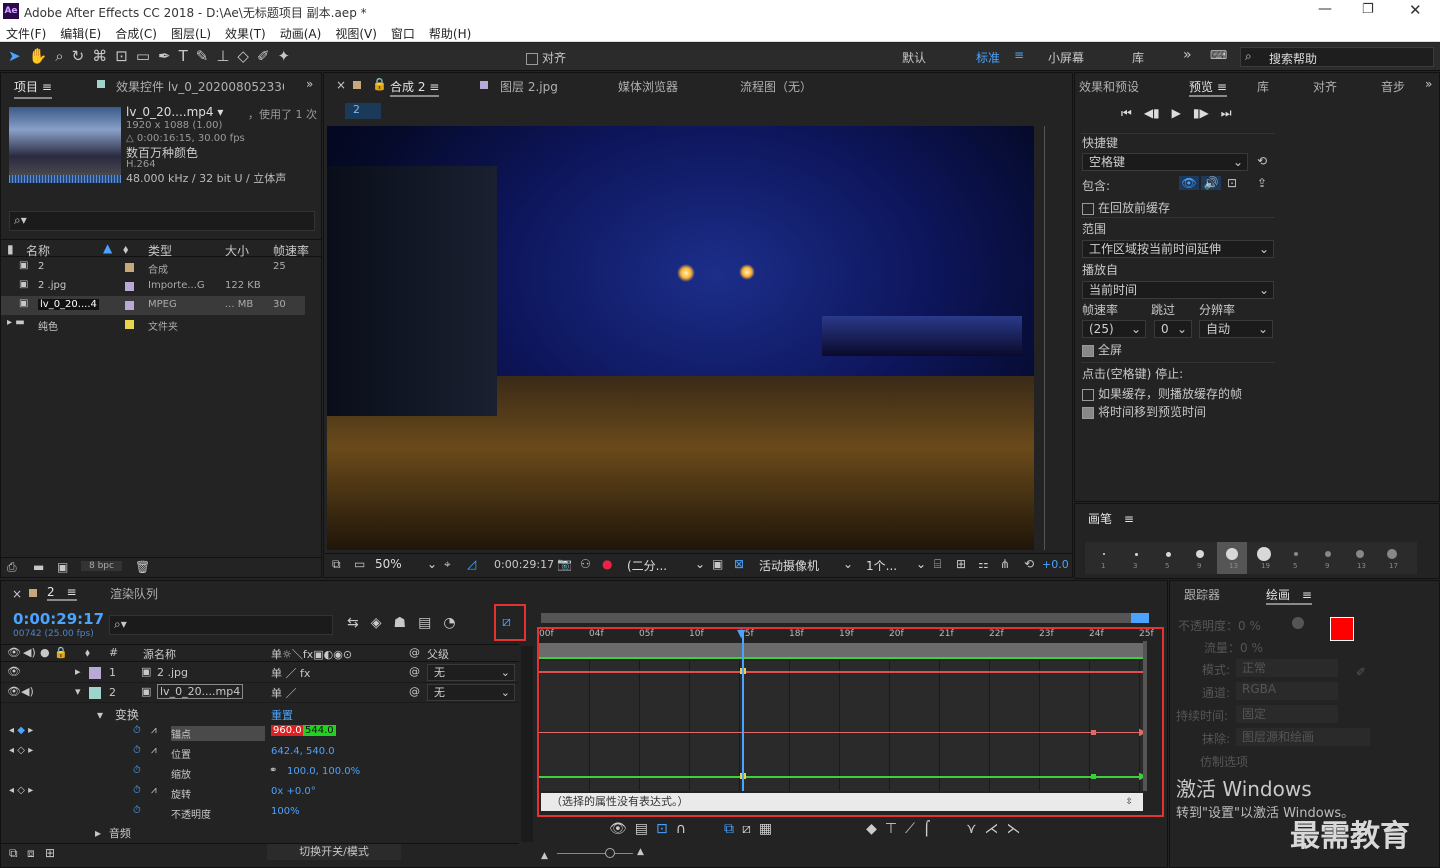 The height and width of the screenshot is (868, 1440). Describe the element at coordinates (174, 112) in the screenshot. I see `footage-name: lv_0_20....mp4 ▾` at that location.